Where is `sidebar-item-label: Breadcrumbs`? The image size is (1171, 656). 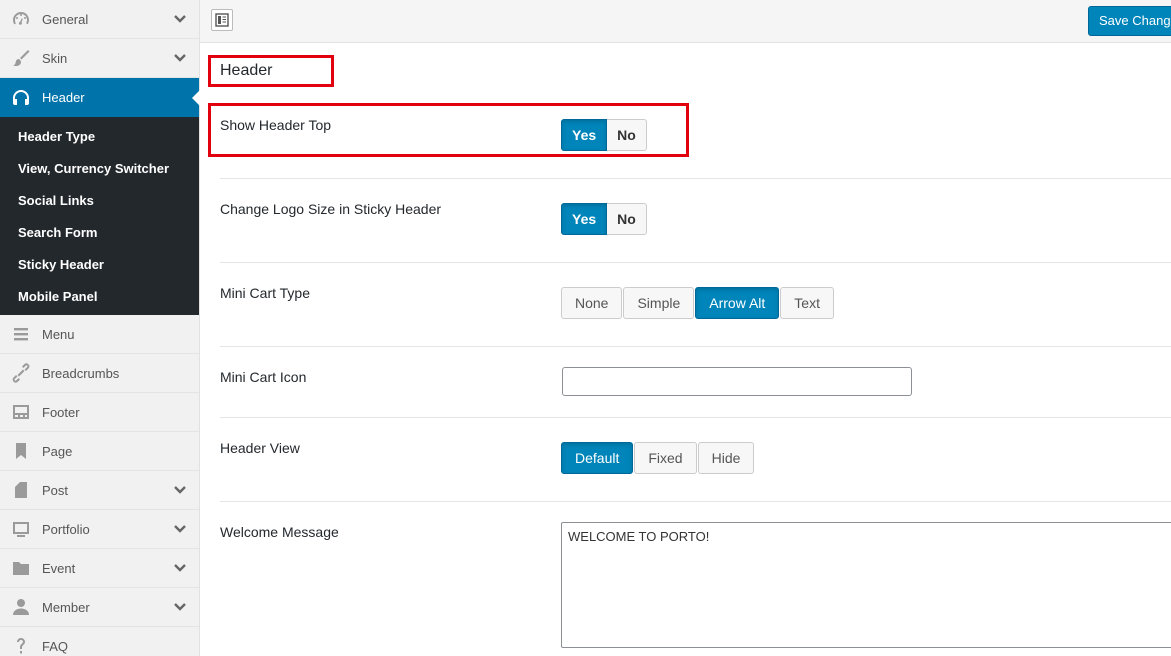 sidebar-item-label: Breadcrumbs is located at coordinates (81, 373).